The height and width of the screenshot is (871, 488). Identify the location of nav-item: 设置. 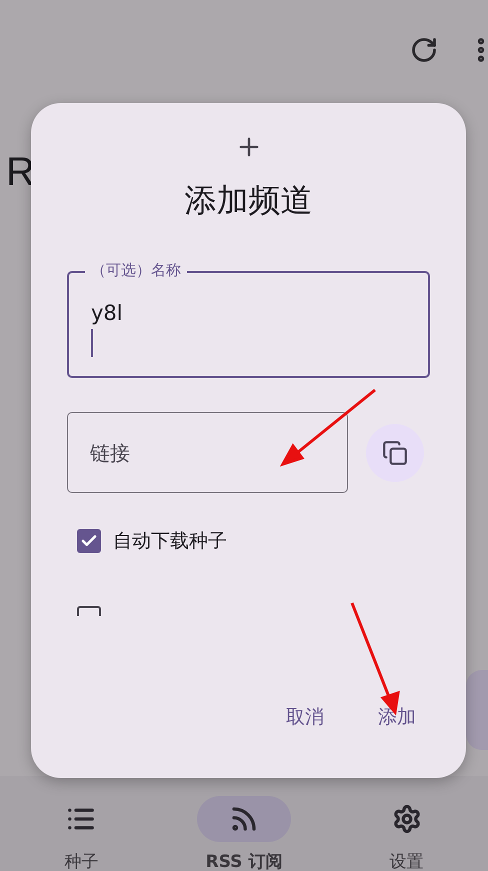
(406, 833).